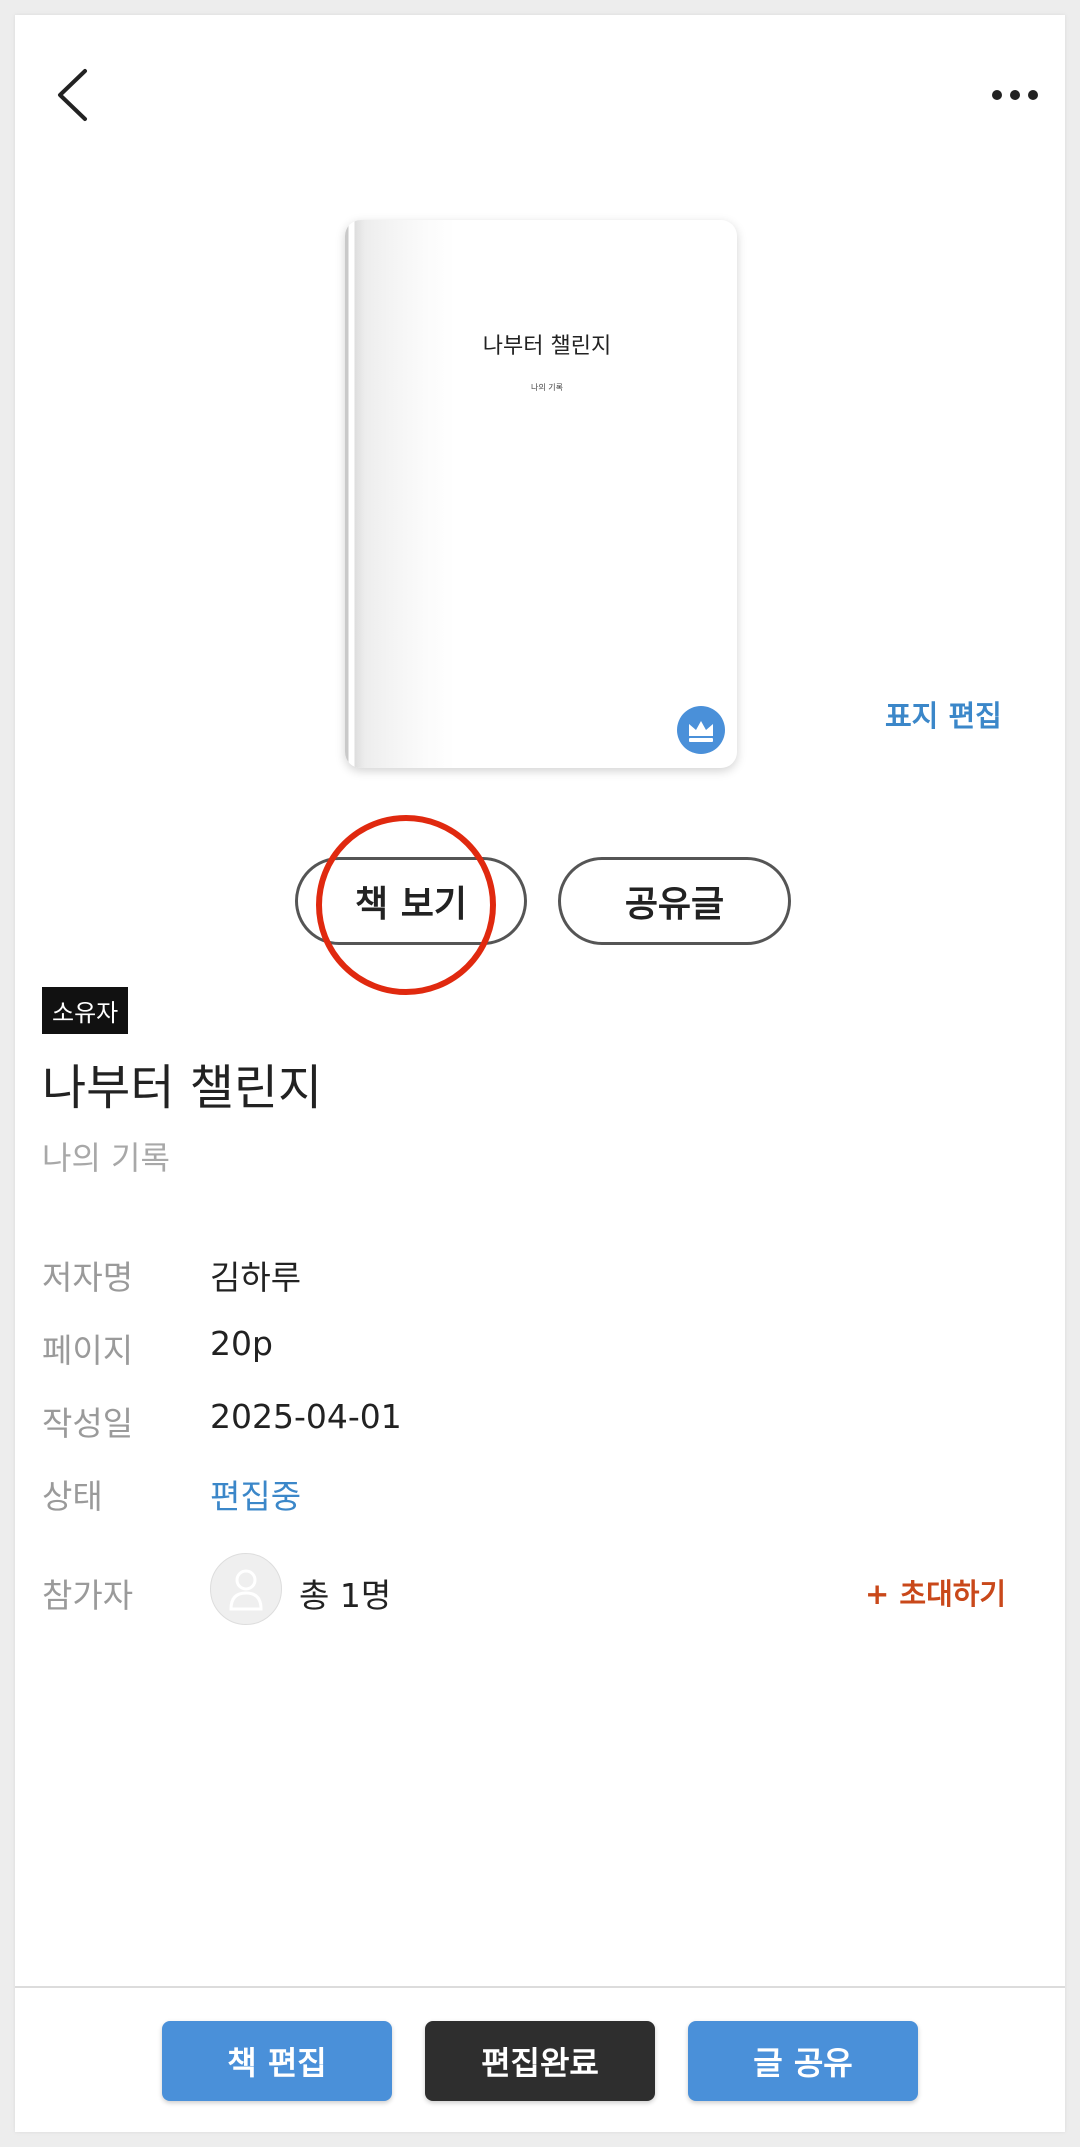 Image resolution: width=1080 pixels, height=2147 pixels. Describe the element at coordinates (106, 1158) in the screenshot. I see `book-subtitle: 나의 기록` at that location.